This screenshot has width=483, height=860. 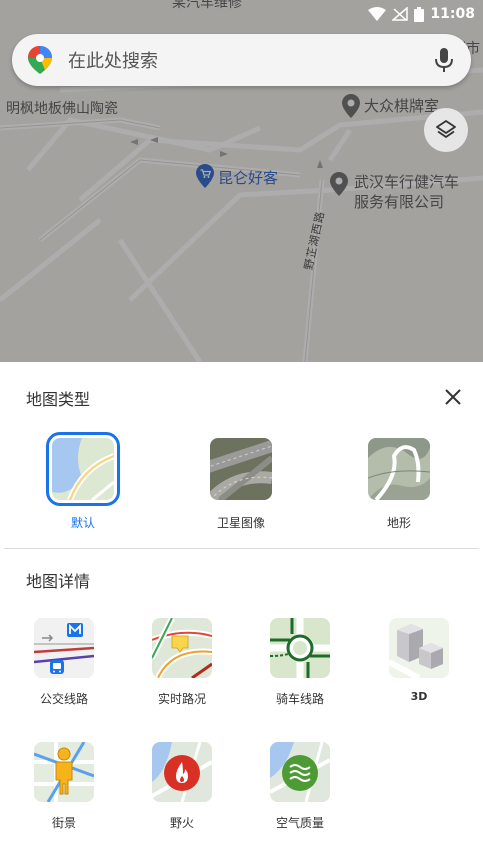 I want to click on detail-street-view-label: 街景, so click(x=63, y=823).